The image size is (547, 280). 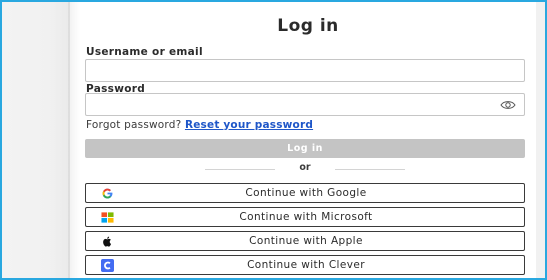 I want to click on reset-password-link: Reset your password, so click(x=249, y=125).